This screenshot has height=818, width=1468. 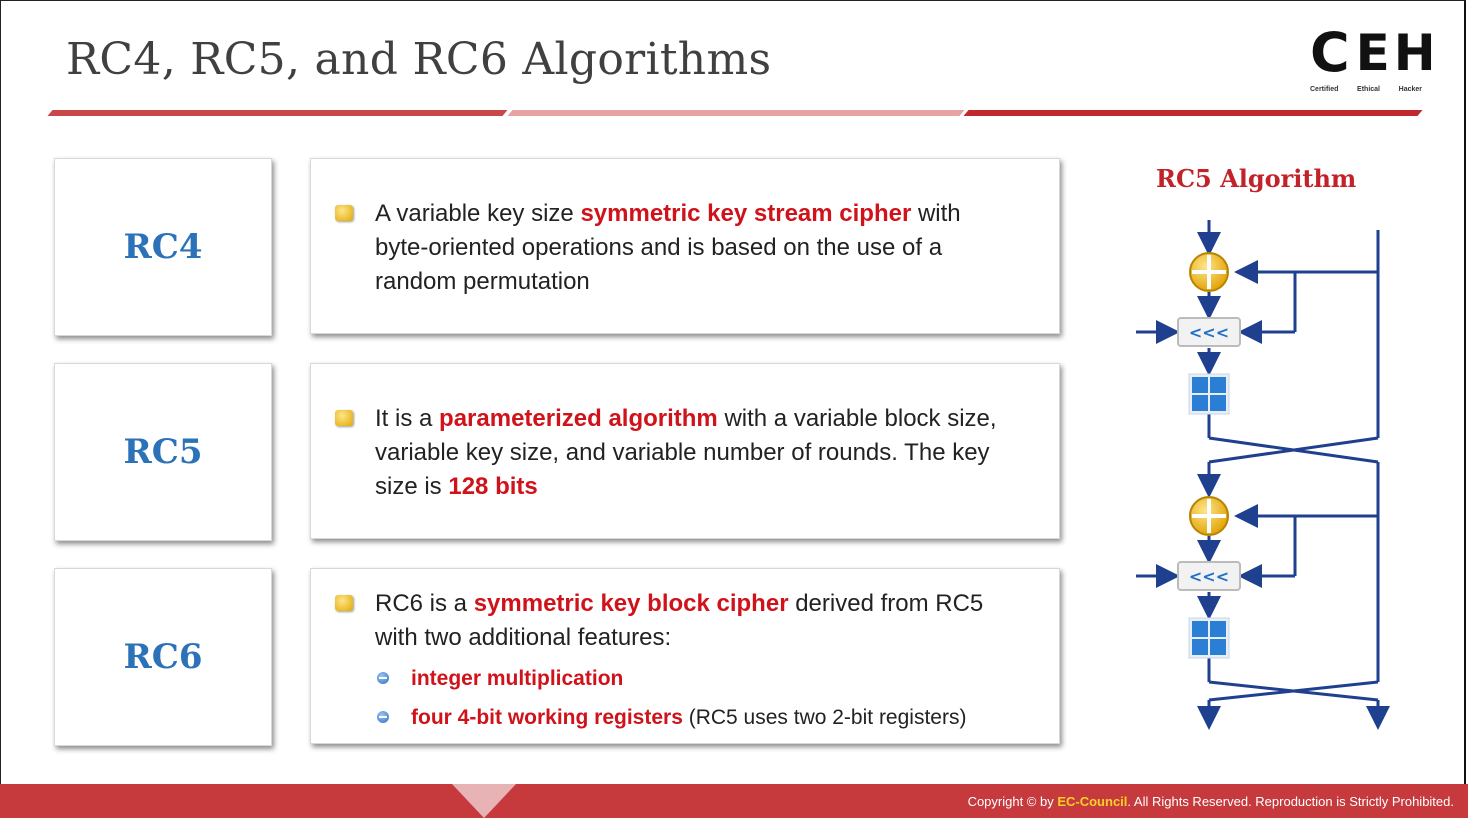 What do you see at coordinates (578, 418) in the screenshot?
I see `rc5-highlight-1: parameterized algorithm` at bounding box center [578, 418].